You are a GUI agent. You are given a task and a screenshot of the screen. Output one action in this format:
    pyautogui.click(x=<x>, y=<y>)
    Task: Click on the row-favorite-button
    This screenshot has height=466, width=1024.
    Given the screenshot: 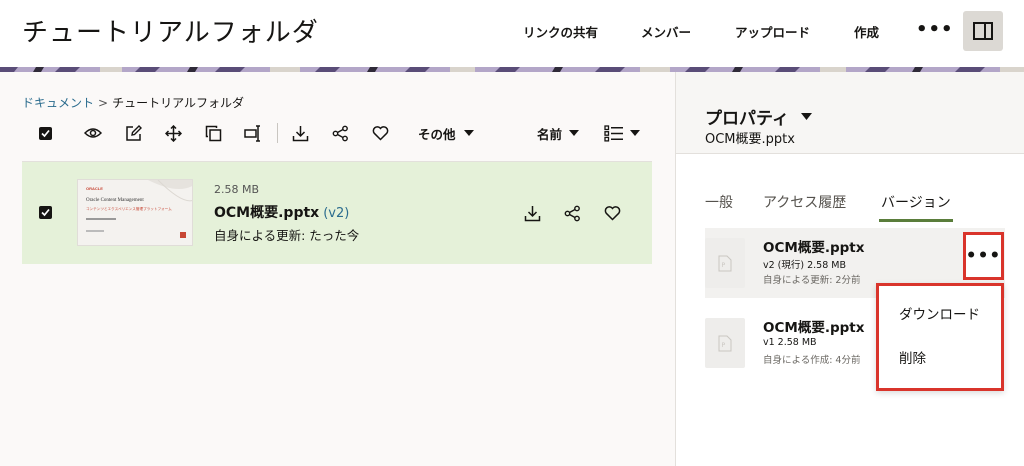 What is the action you would take?
    pyautogui.click(x=612, y=213)
    